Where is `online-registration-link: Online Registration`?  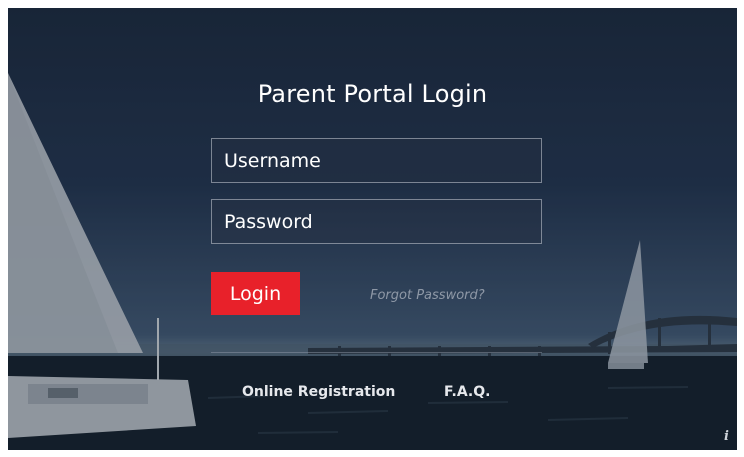
online-registration-link: Online Registration is located at coordinates (318, 392).